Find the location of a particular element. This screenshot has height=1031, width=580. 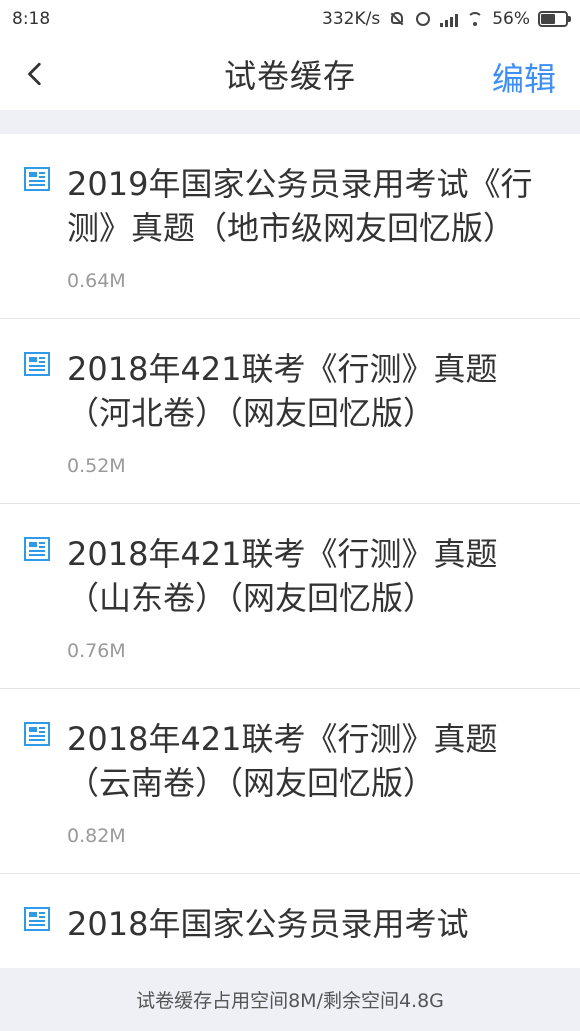

file-size: 0.82M is located at coordinates (96, 836).